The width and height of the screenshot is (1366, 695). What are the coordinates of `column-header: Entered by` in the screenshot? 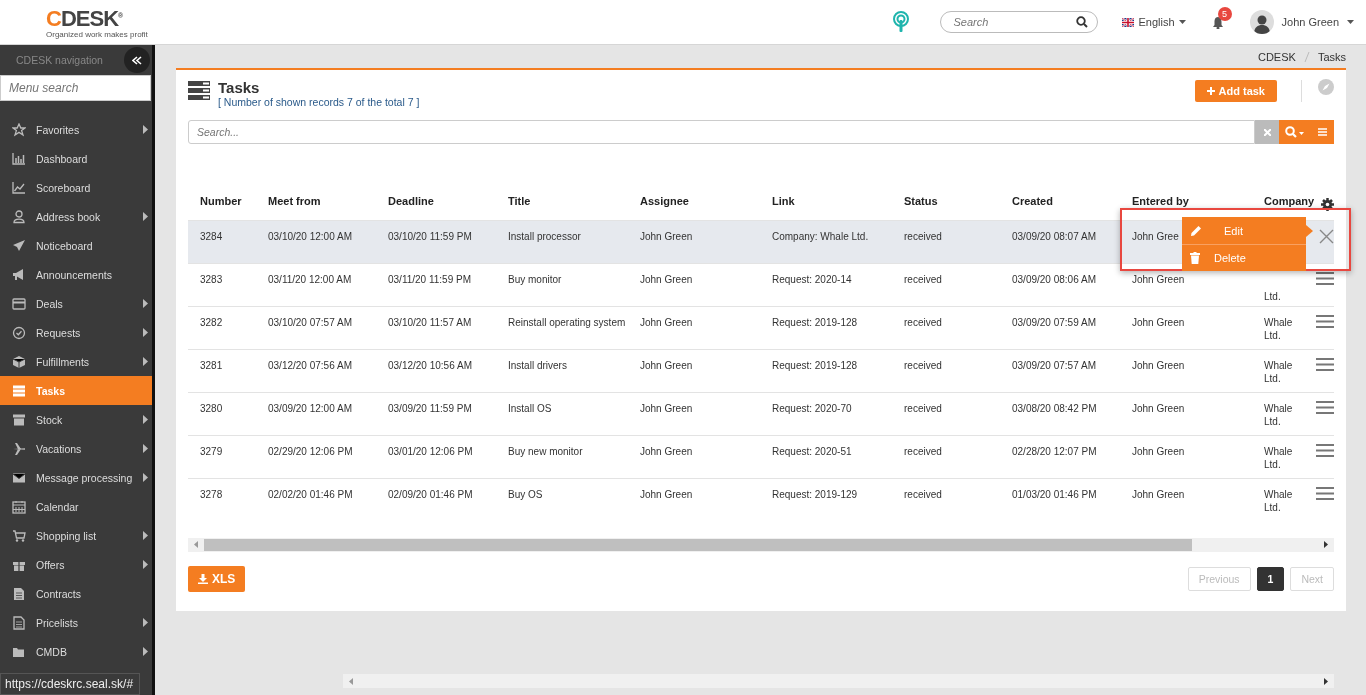 It's located at (1160, 201).